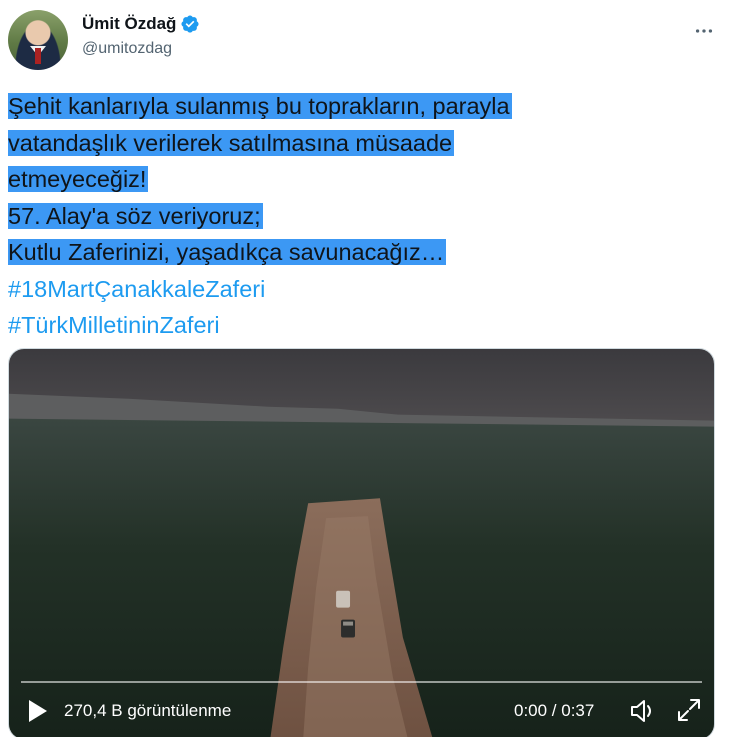 The image size is (735, 737). Describe the element at coordinates (38, 40) in the screenshot. I see `avatar` at that location.